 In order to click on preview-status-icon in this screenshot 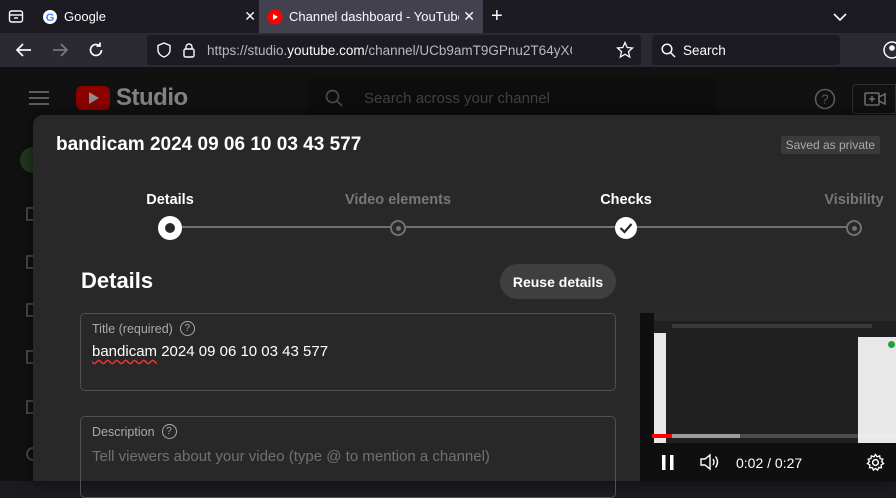, I will do `click(891, 344)`.